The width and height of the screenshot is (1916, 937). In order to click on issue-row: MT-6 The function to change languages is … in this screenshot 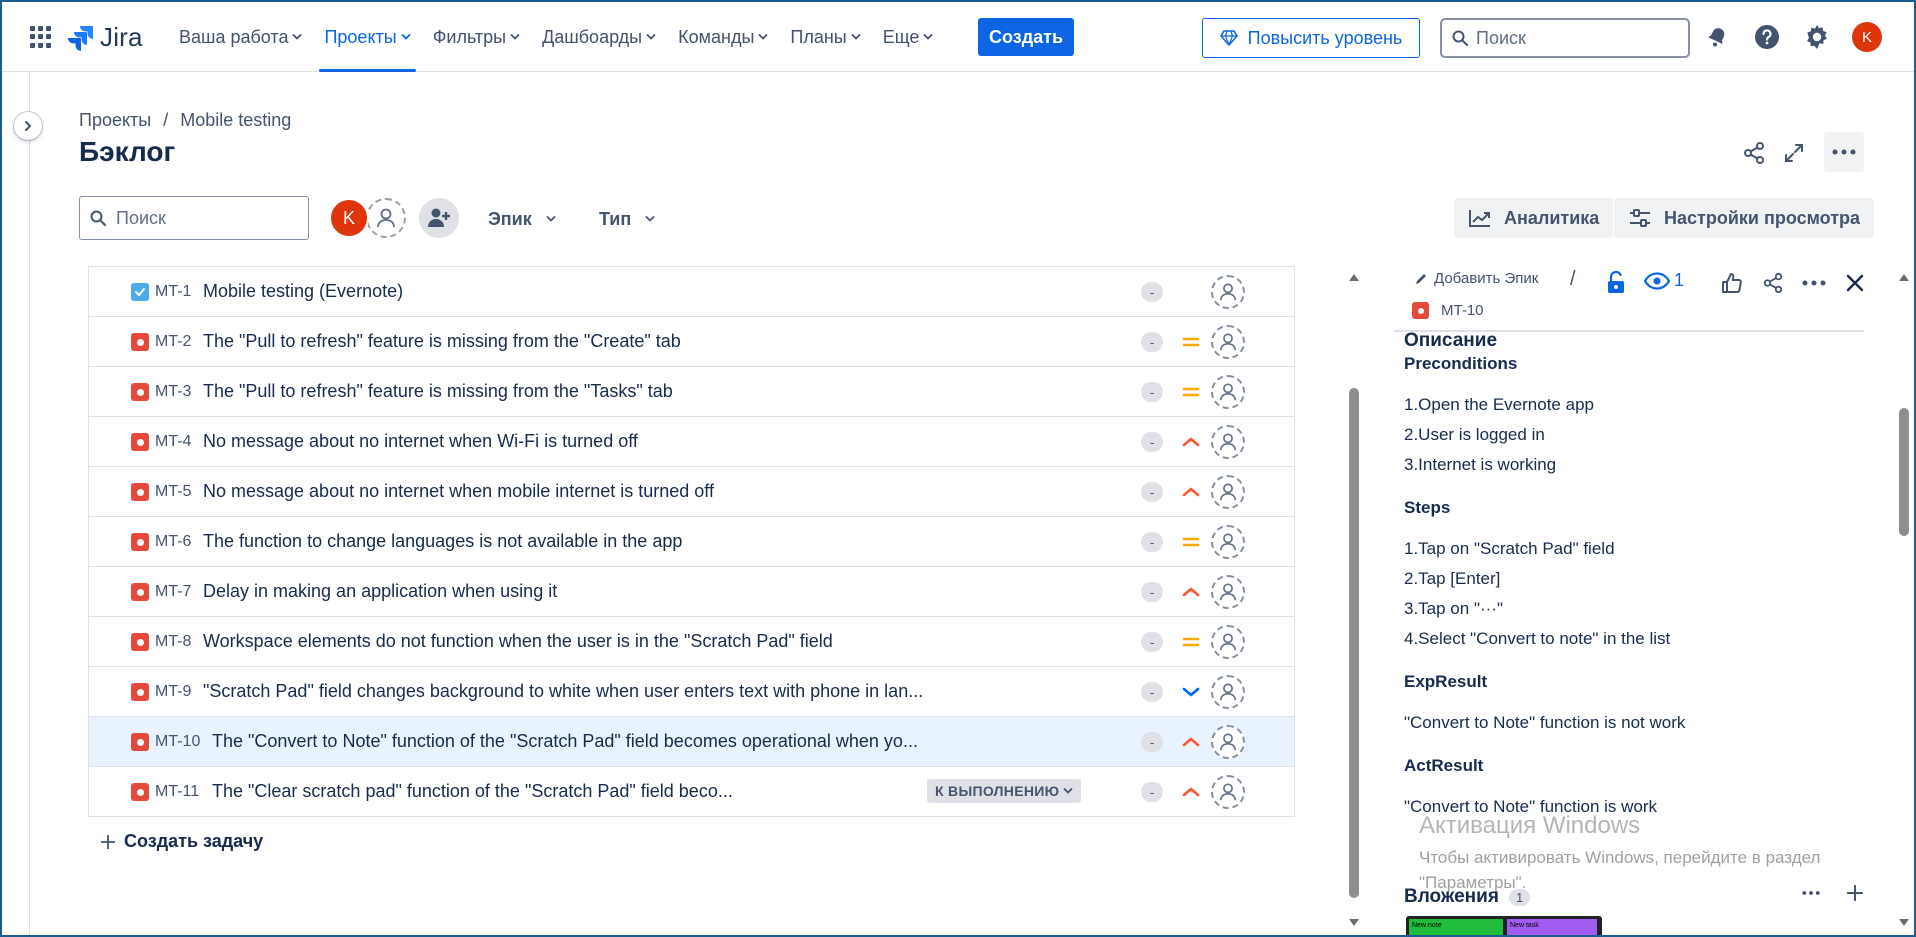, I will do `click(691, 542)`.